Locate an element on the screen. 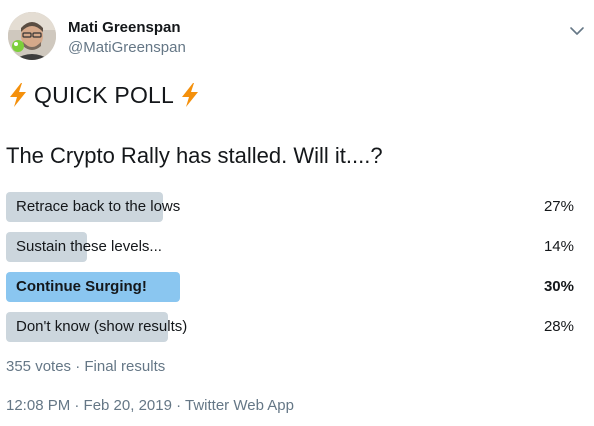  chevron-down-icon is located at coordinates (577, 31).